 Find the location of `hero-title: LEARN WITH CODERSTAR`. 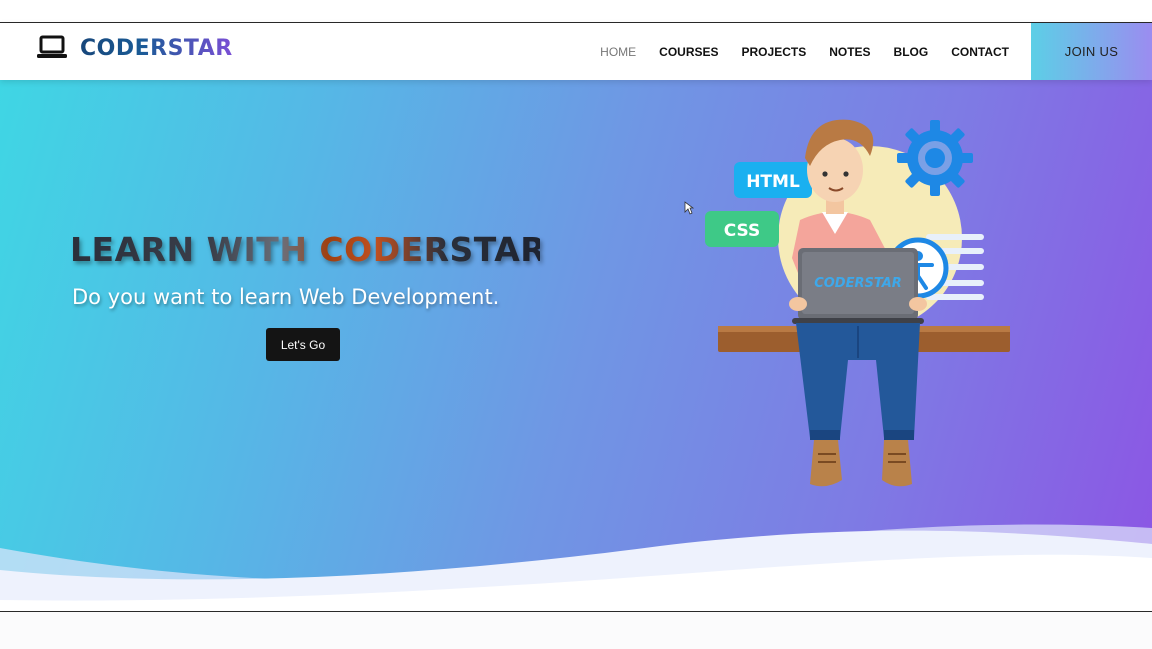

hero-title: LEARN WITH CODERSTAR is located at coordinates (308, 249).